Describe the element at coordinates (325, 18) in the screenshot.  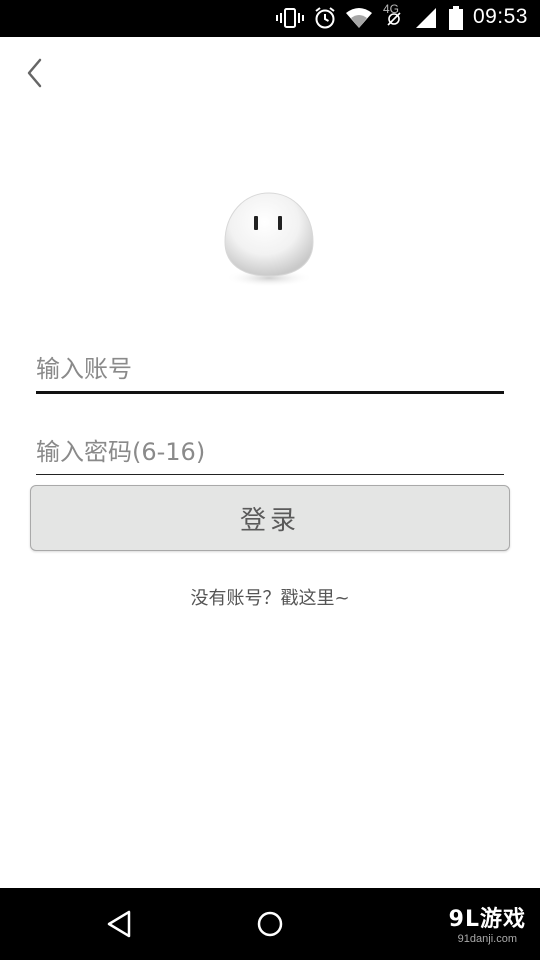
I see `alarm-icon` at that location.